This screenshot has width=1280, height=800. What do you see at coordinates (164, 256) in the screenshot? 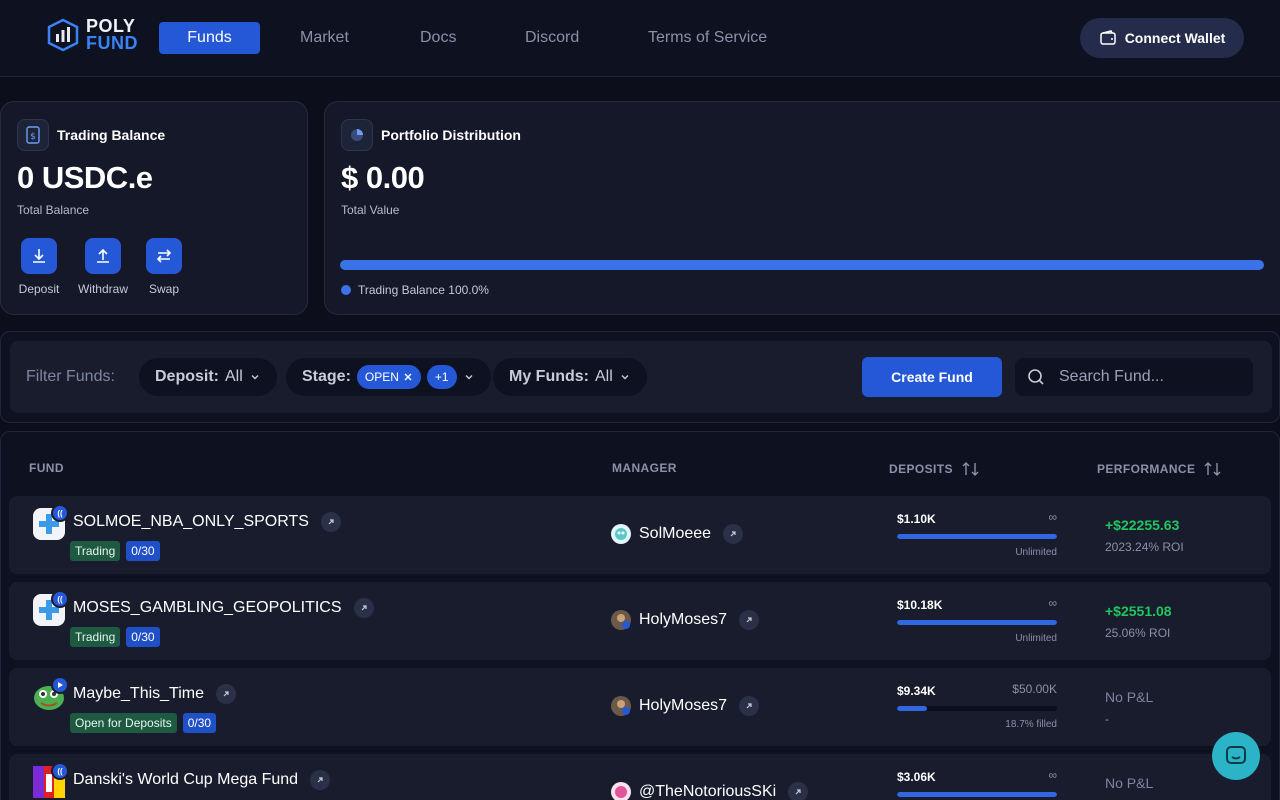
I see `swap-icon` at bounding box center [164, 256].